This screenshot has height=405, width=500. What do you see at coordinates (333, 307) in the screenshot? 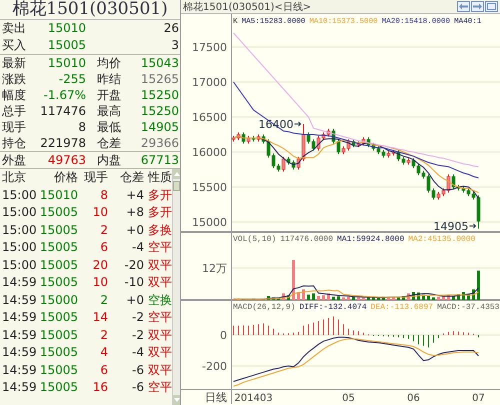
I see `legend-text: DIFF:-132.4074` at bounding box center [333, 307].